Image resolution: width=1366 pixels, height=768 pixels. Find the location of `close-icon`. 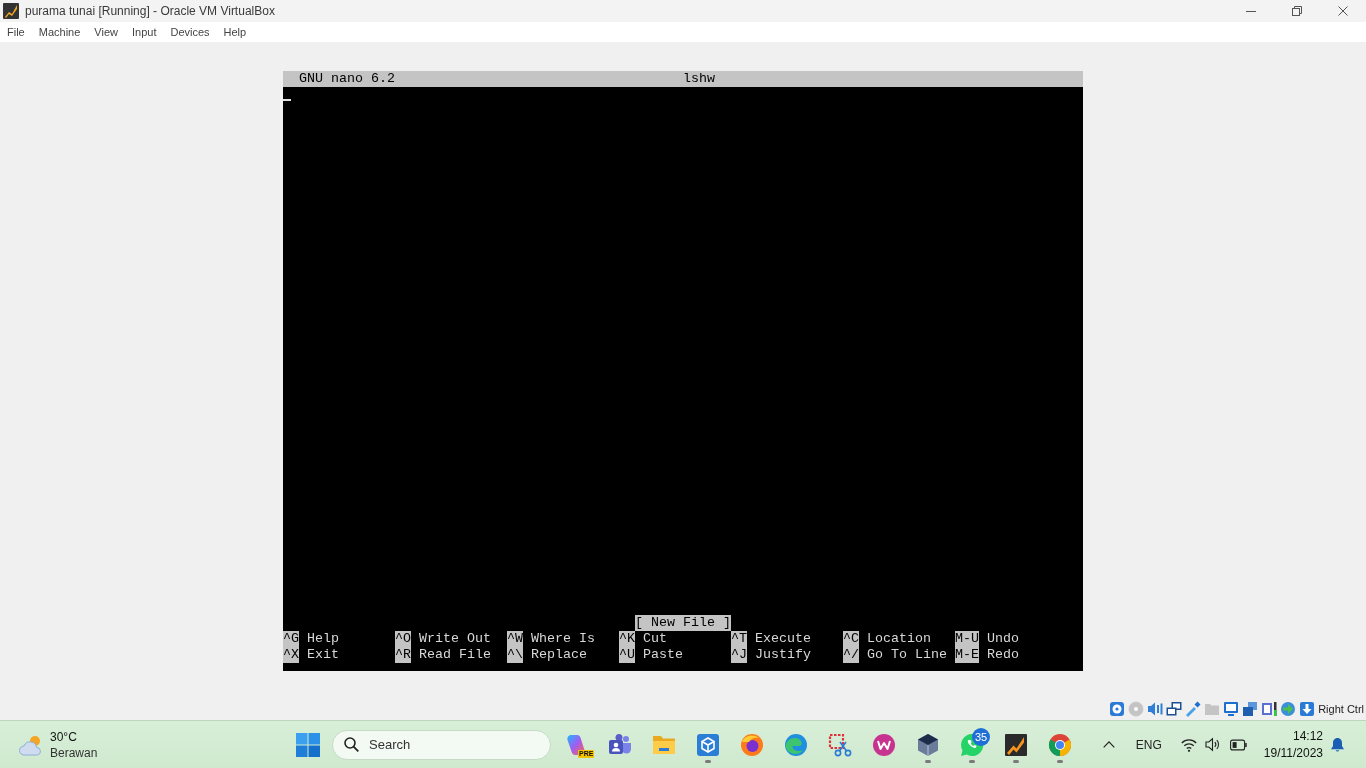

close-icon is located at coordinates (1343, 11).